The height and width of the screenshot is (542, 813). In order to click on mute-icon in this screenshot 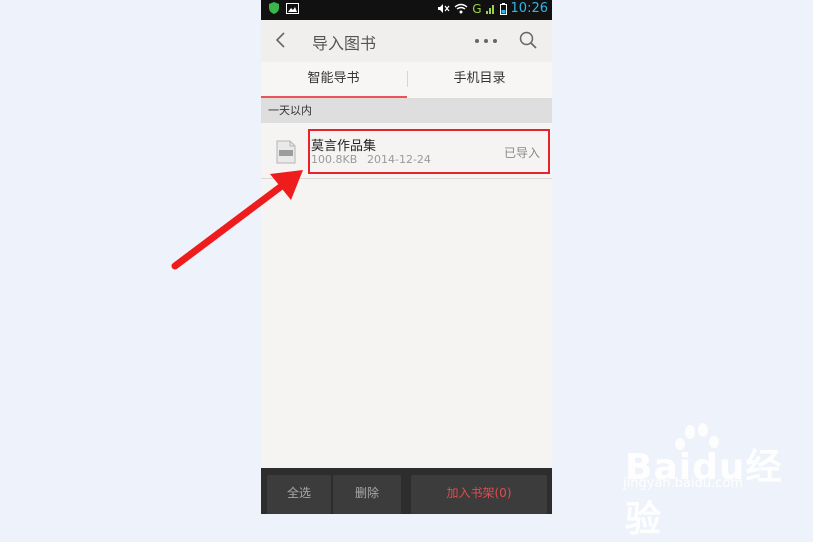, I will do `click(444, 8)`.